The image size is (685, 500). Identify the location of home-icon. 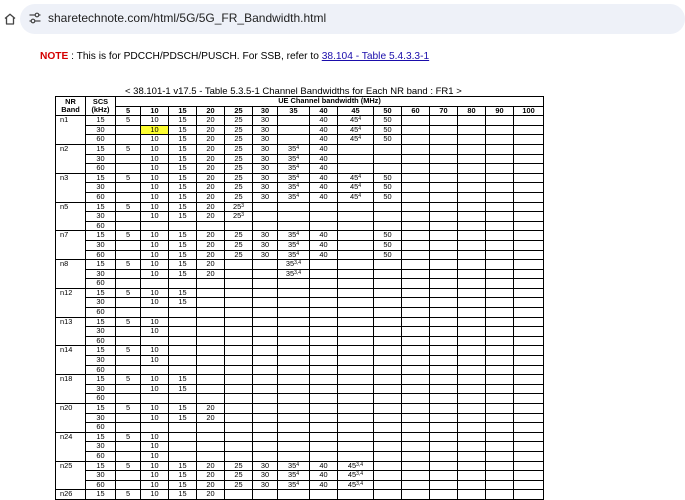
(10, 19).